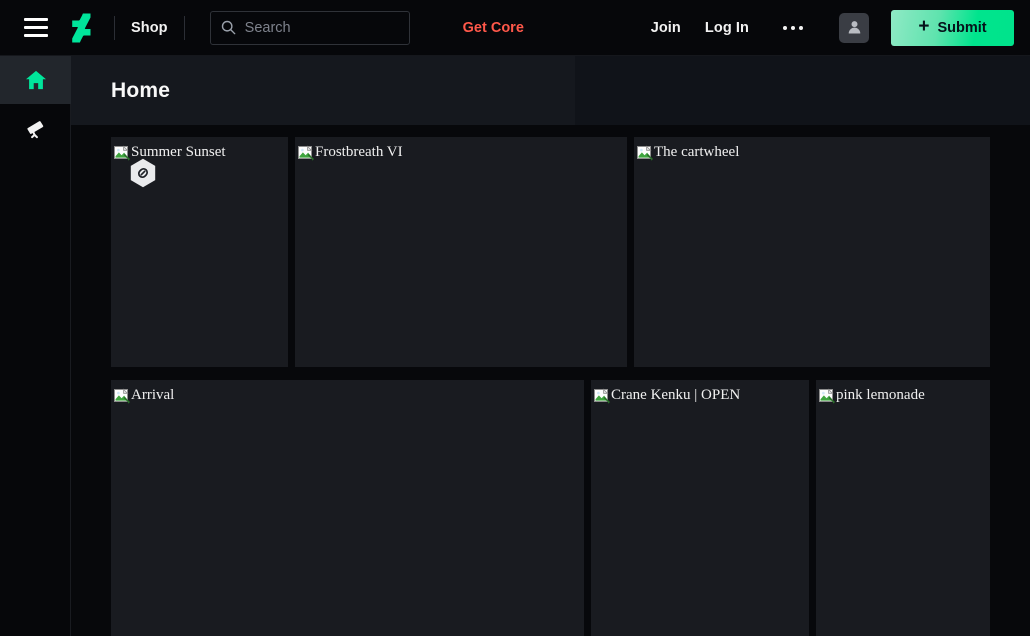 This screenshot has height=636, width=1030. Describe the element at coordinates (141, 90) in the screenshot. I see `page-title: Home` at that location.